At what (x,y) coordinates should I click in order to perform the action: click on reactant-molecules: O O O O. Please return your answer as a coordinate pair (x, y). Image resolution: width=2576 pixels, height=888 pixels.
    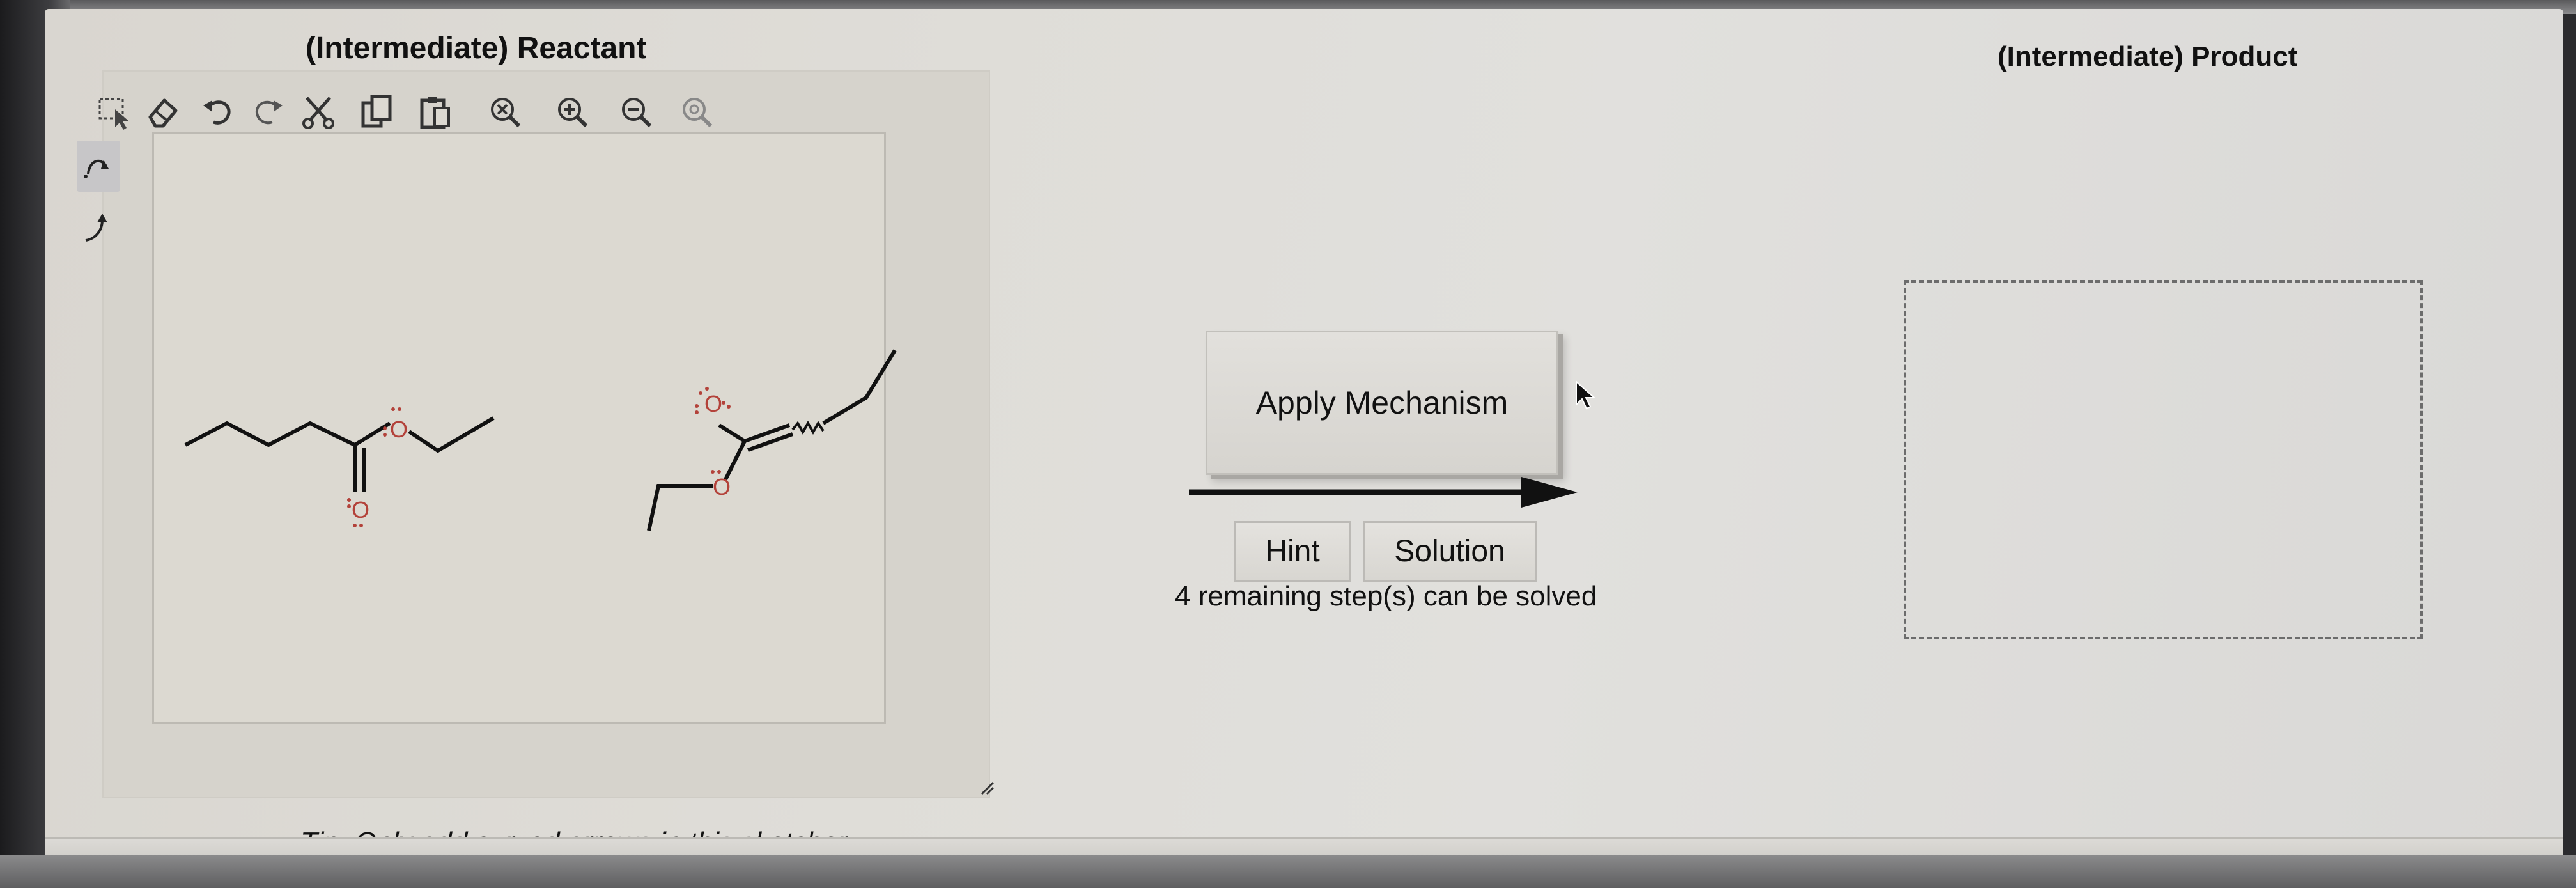
    Looking at the image, I should click on (540, 440).